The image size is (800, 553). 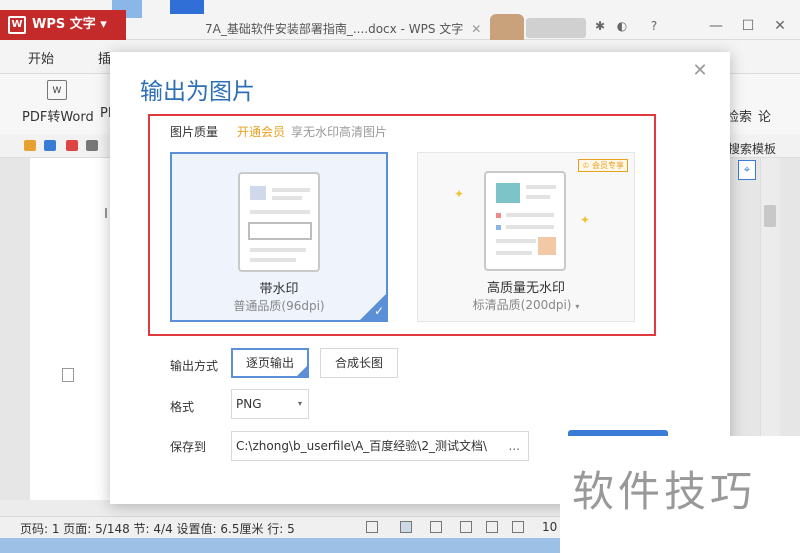 I want to click on document-tab-title: 7A_基础软件安装部署指南_....docx - WPS 文字 ✕, so click(x=343, y=28).